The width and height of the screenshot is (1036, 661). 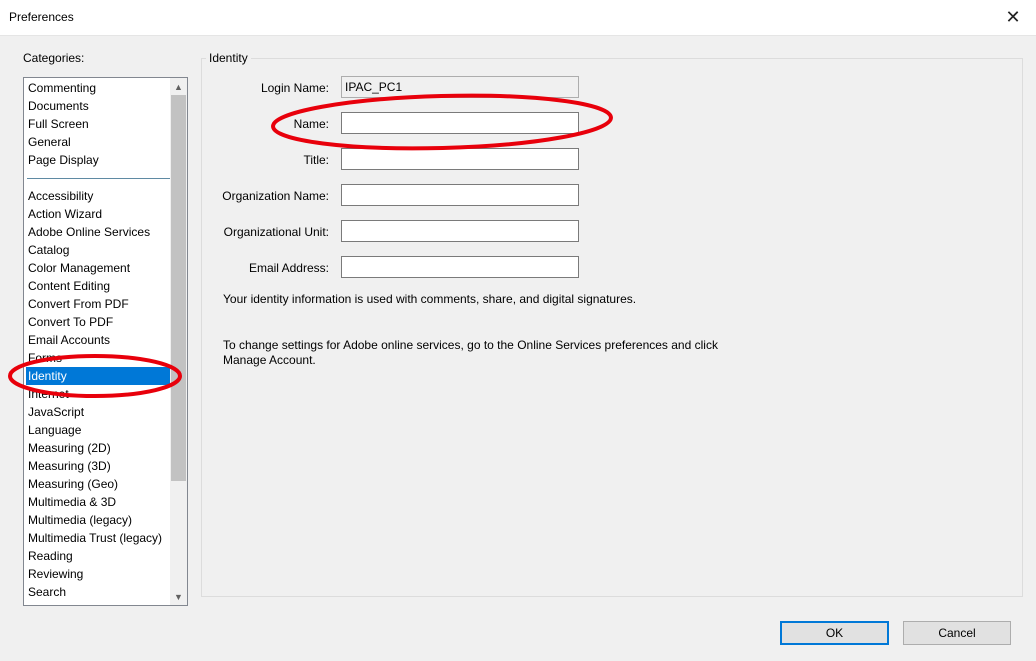 I want to click on category-item-search: Search, so click(x=98, y=592).